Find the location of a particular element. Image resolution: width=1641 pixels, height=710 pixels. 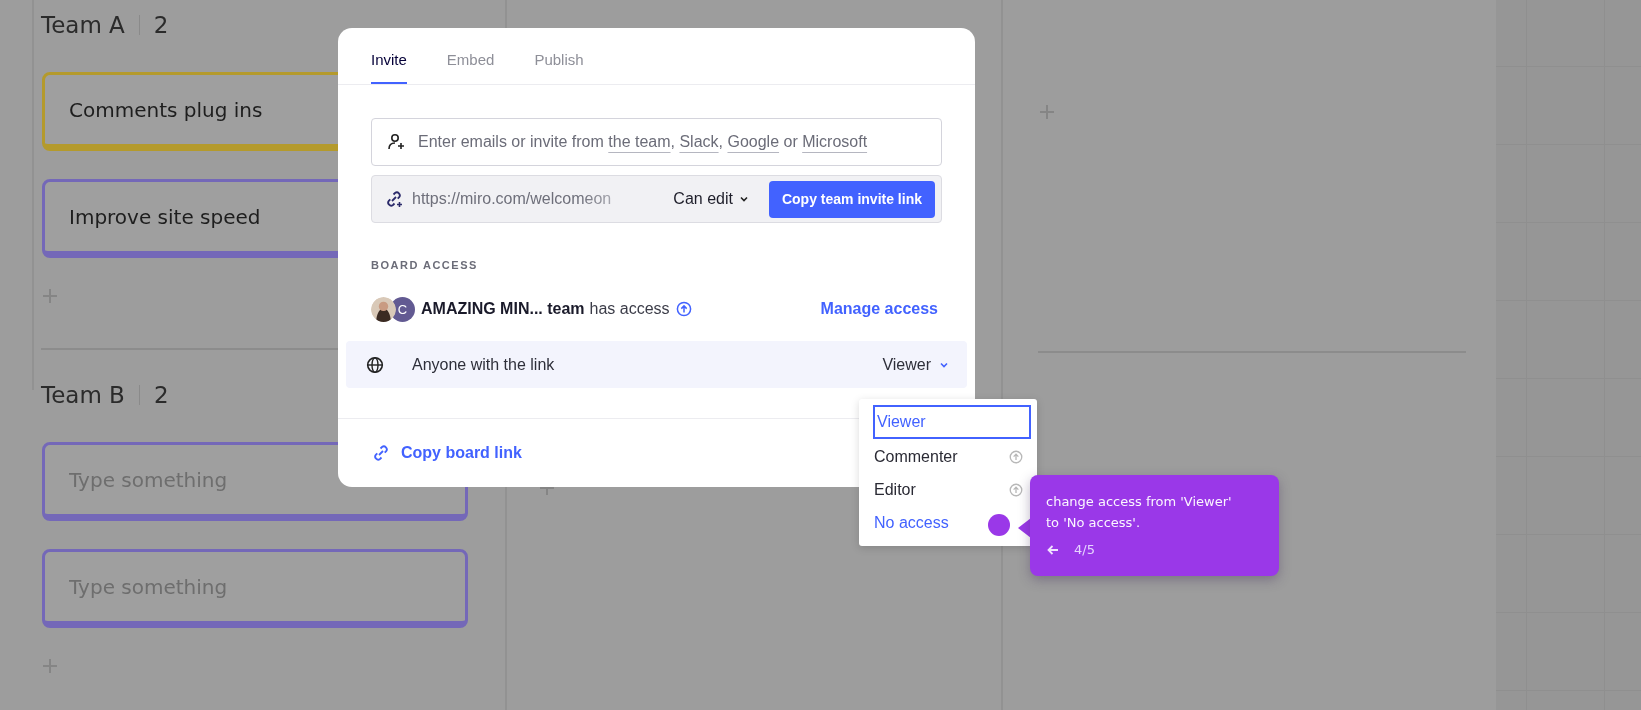

menu-option: Editor is located at coordinates (946, 489).